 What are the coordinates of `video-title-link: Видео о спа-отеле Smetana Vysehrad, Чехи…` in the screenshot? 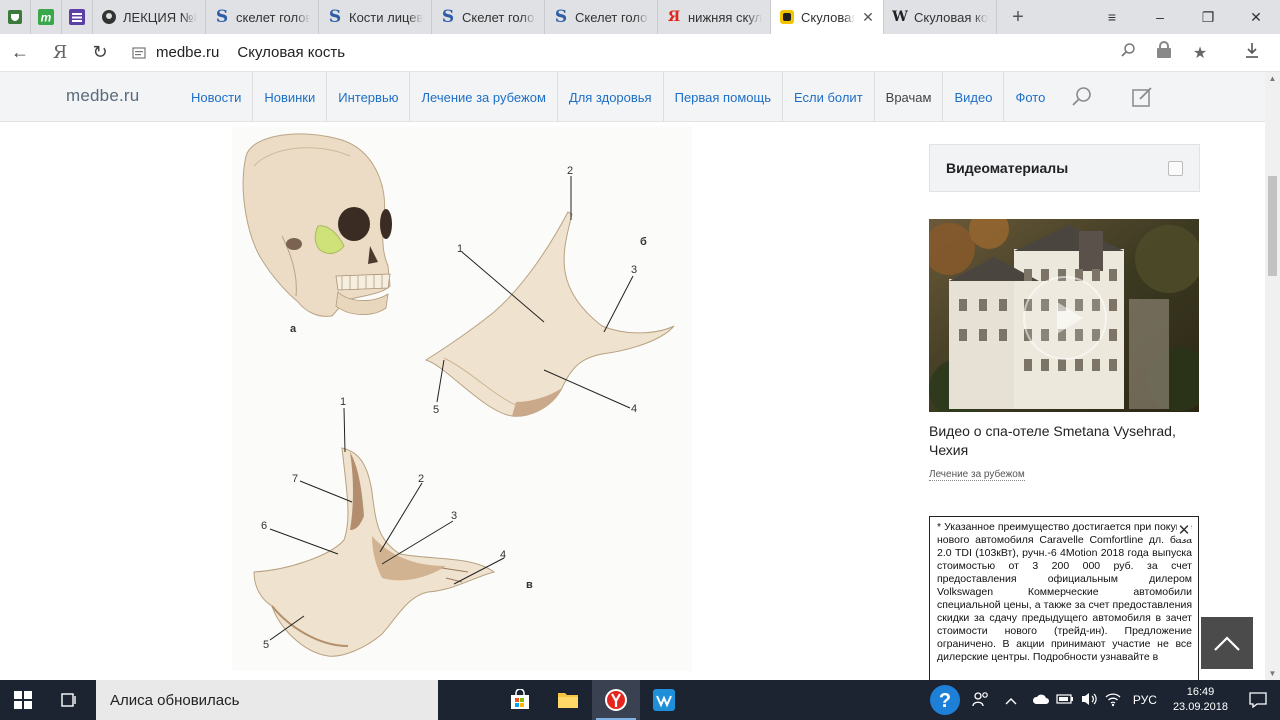 It's located at (1064, 441).